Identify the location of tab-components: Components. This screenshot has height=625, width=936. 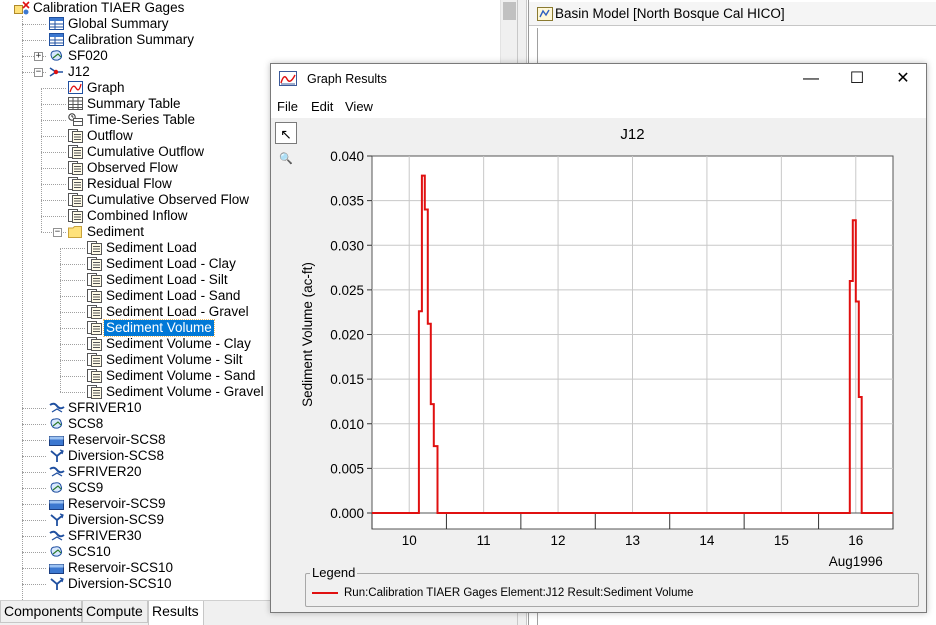
(42, 612).